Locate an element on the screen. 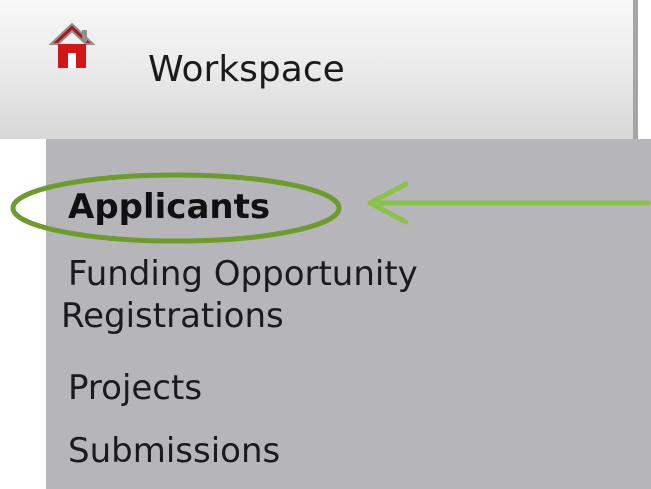  menu-item-submissions: Submissions is located at coordinates (174, 451).